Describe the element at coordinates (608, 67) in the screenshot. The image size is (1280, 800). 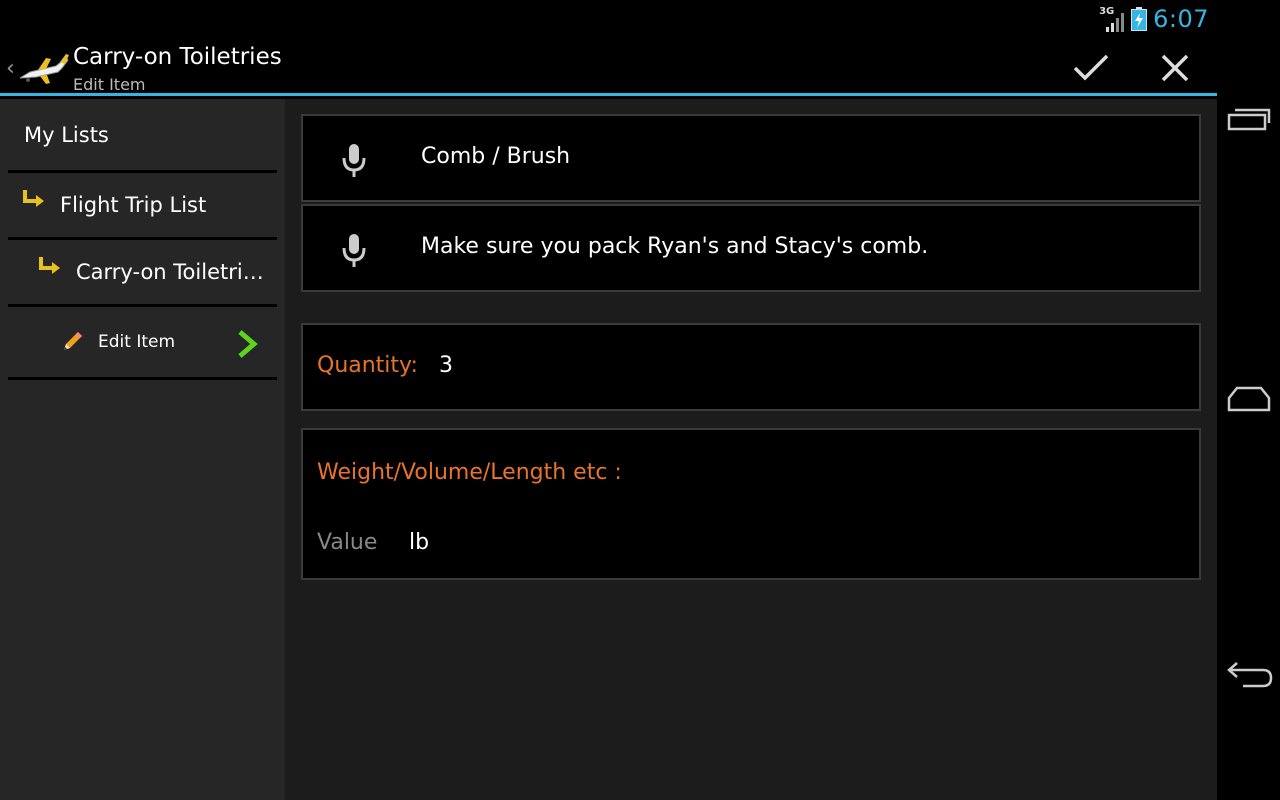
I see `action-bar: ‹ Carry-on Toiletries Edit Item` at that location.